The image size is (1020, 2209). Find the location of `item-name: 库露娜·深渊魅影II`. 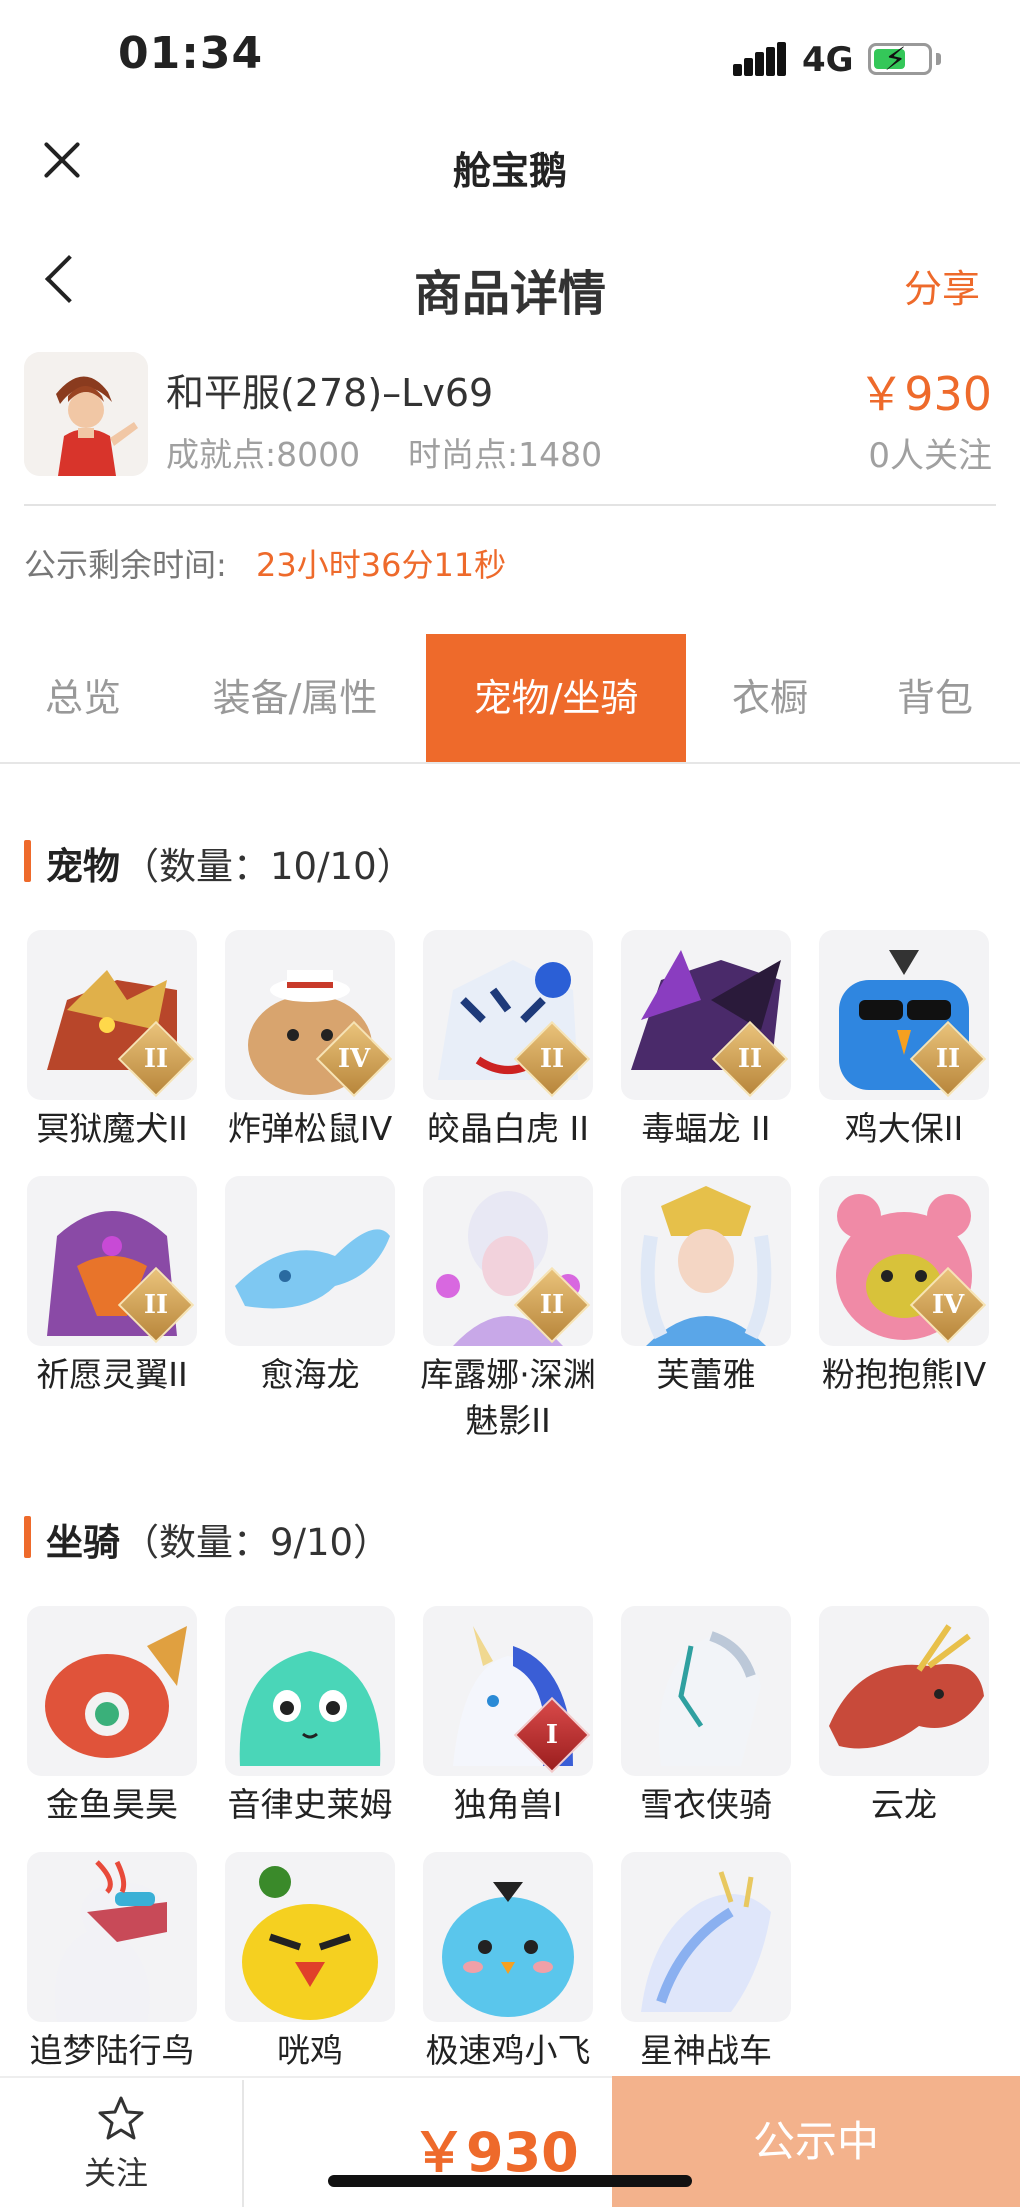

item-name: 库露娜·深渊魅影II is located at coordinates (508, 1397).